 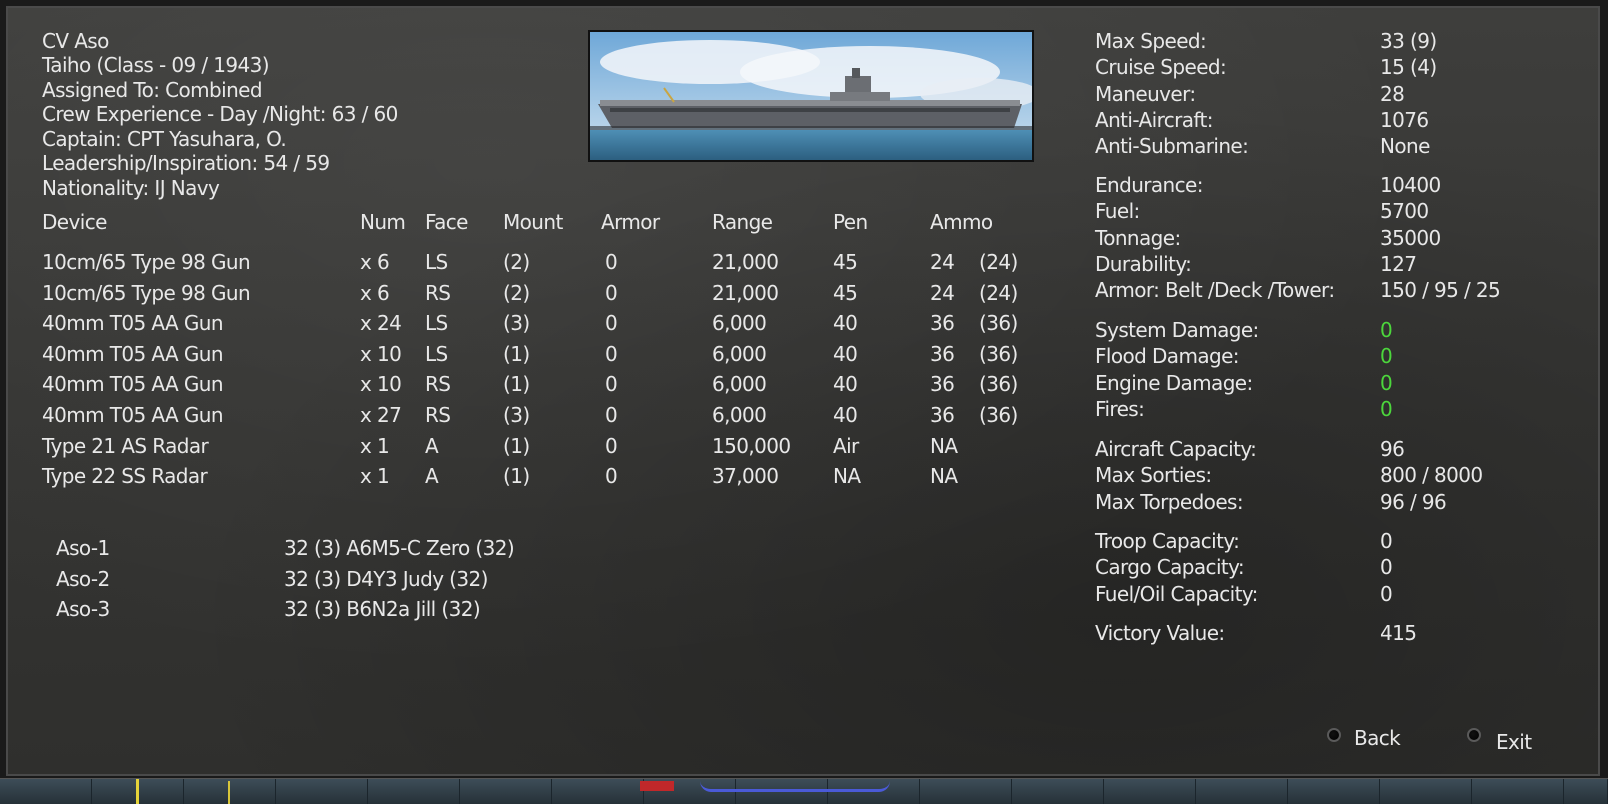 What do you see at coordinates (156, 65) in the screenshot?
I see `ship-class: Taiho (Class - 09 / 1943)` at bounding box center [156, 65].